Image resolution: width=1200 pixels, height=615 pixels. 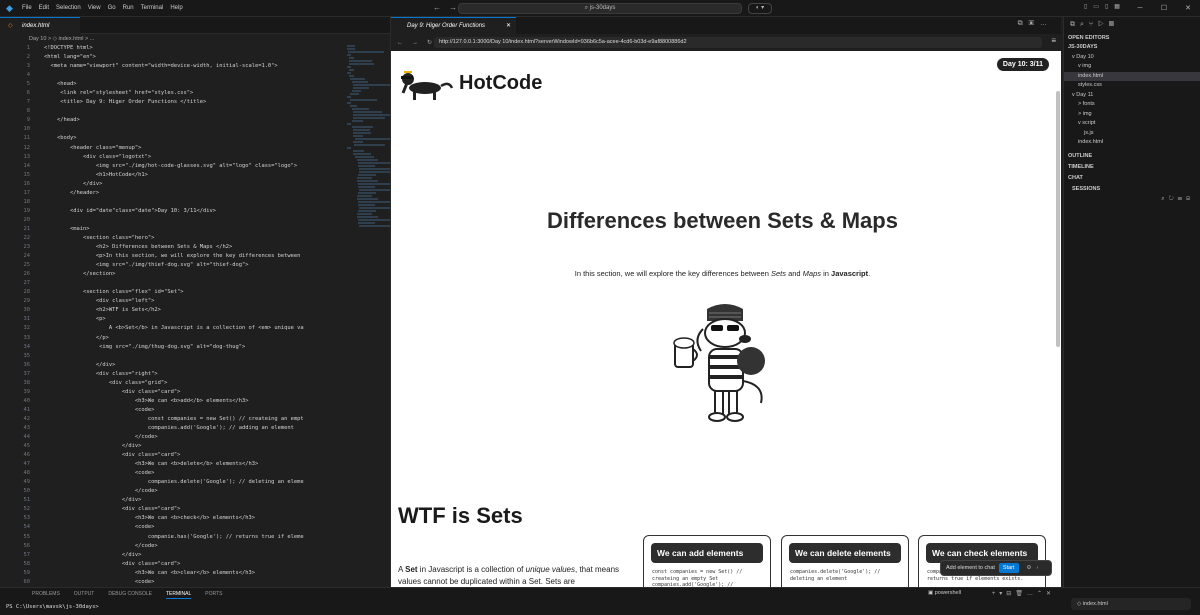 What do you see at coordinates (172, 319) in the screenshot?
I see `code-line: 31 <p>` at bounding box center [172, 319].